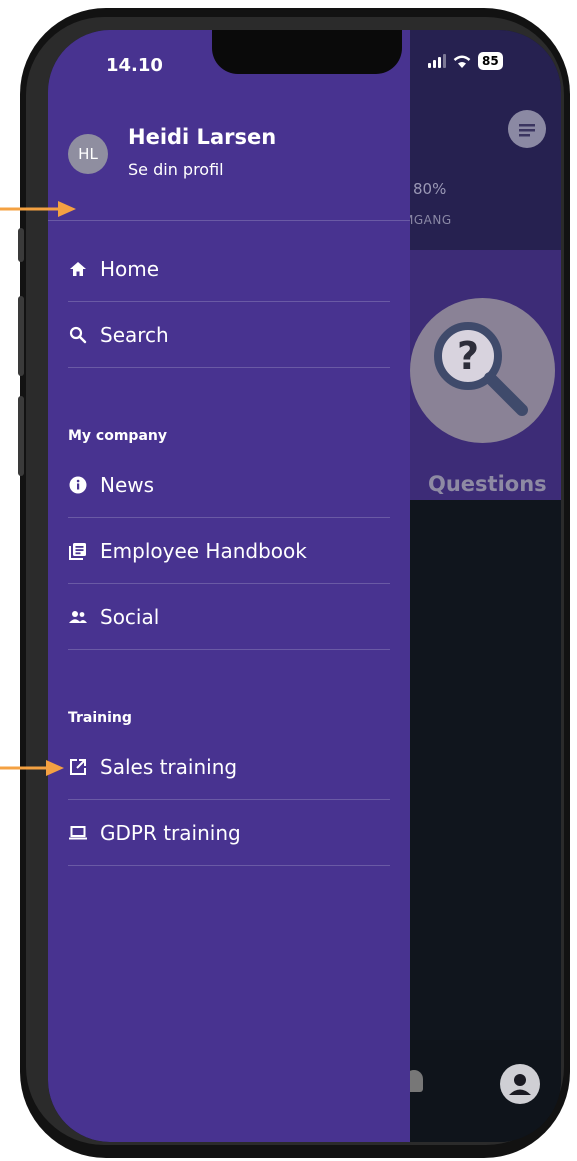 This screenshot has width=577, height=1161. What do you see at coordinates (127, 484) in the screenshot?
I see `menu-item-label: News` at bounding box center [127, 484].